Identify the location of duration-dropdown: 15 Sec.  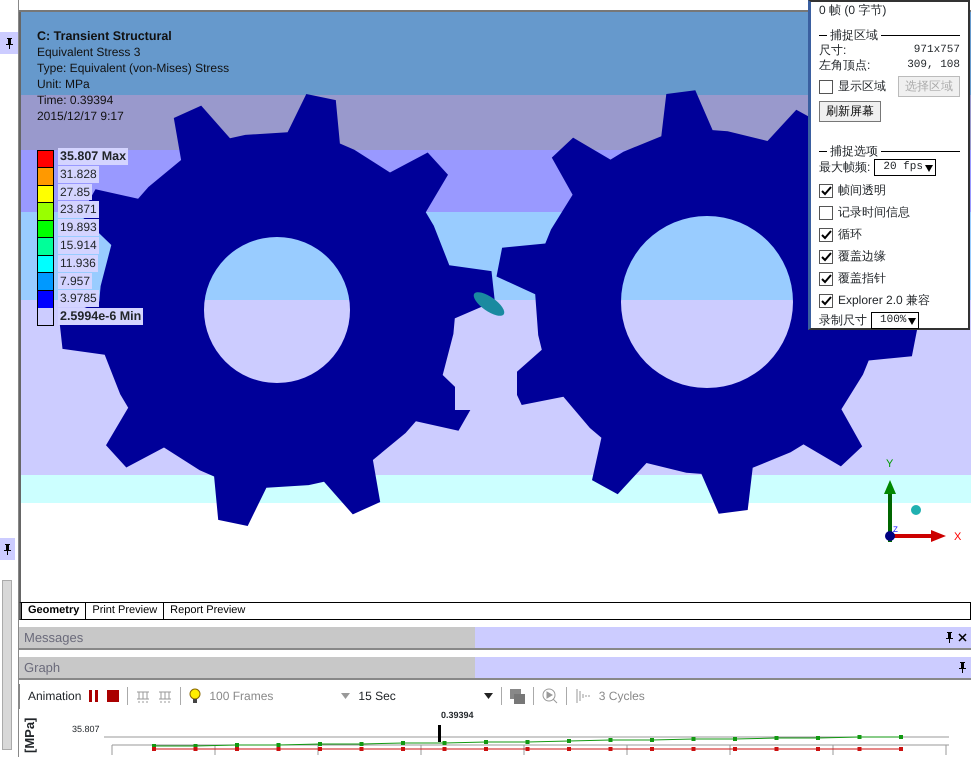
(377, 696).